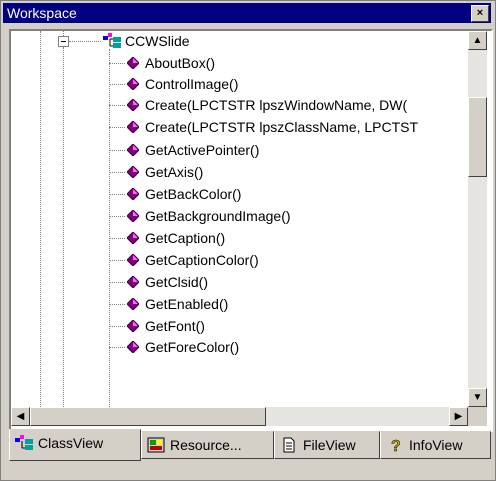 This screenshot has width=496, height=481. What do you see at coordinates (185, 238) in the screenshot?
I see `method-label: GetCaption()` at bounding box center [185, 238].